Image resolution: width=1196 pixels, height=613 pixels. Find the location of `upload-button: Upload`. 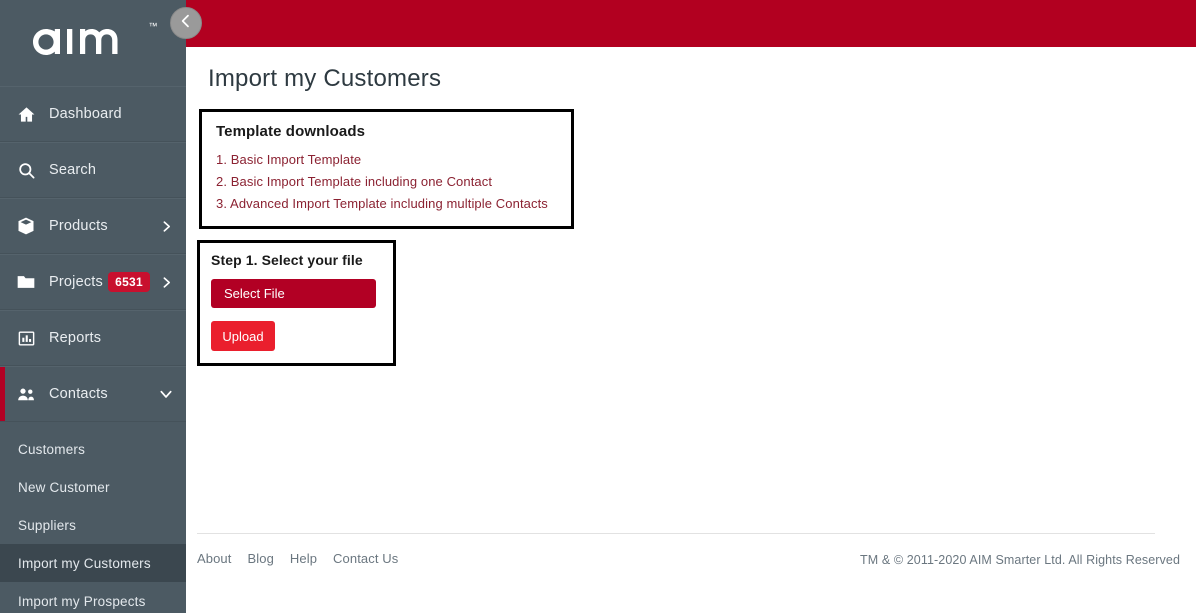

upload-button: Upload is located at coordinates (243, 336).